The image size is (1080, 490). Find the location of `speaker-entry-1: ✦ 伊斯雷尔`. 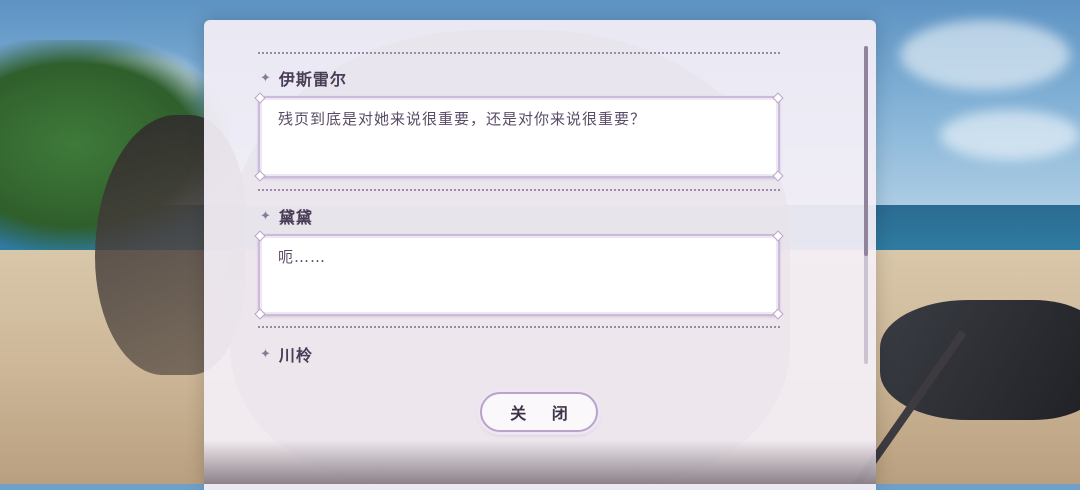

speaker-entry-1: ✦ 伊斯雷尔 is located at coordinates (303, 78).